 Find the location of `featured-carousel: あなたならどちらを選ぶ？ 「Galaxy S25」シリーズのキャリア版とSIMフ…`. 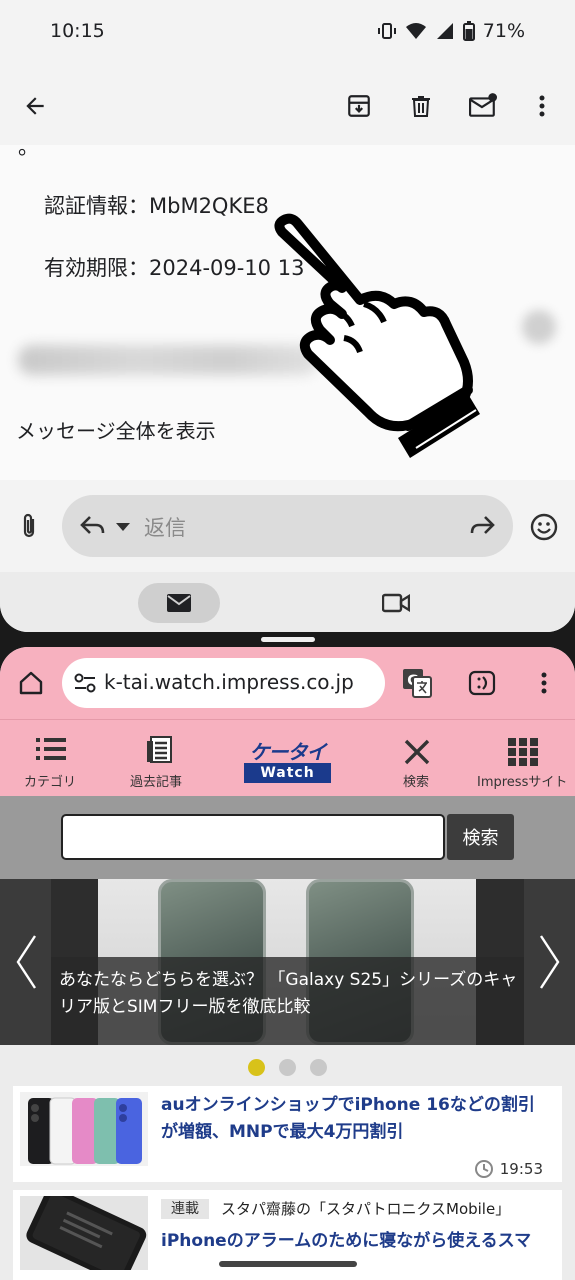

featured-carousel: あなたならどちらを選ぶ？ 「Galaxy S25」シリーズのキャリア版とSIMフ… is located at coordinates (287, 962).